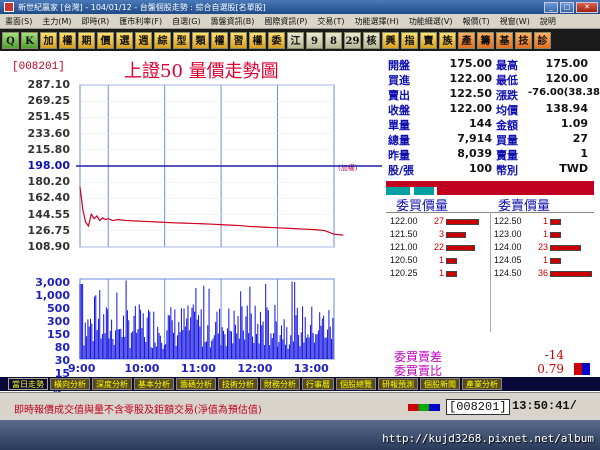 This screenshot has height=450, width=600. Describe the element at coordinates (544, 235) in the screenshot. I see `book-row-asks: 123.00 1` at that location.